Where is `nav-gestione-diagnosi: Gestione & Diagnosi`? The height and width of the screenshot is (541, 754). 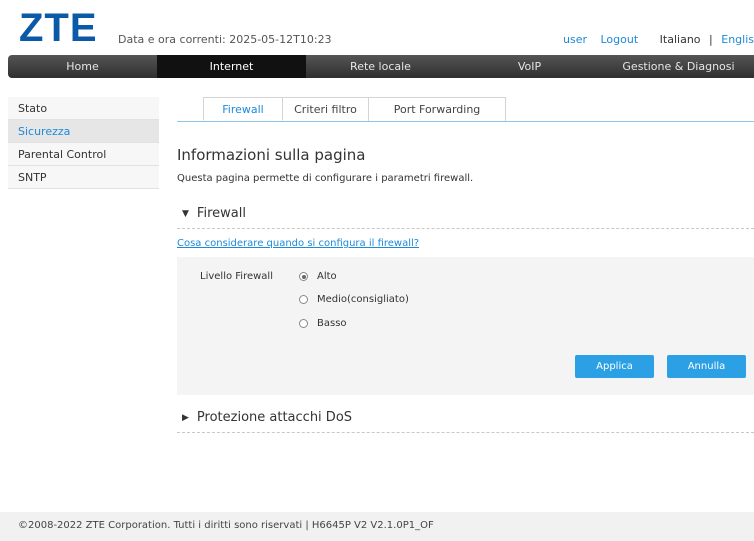 nav-gestione-diagnosi: Gestione & Diagnosi is located at coordinates (678, 66).